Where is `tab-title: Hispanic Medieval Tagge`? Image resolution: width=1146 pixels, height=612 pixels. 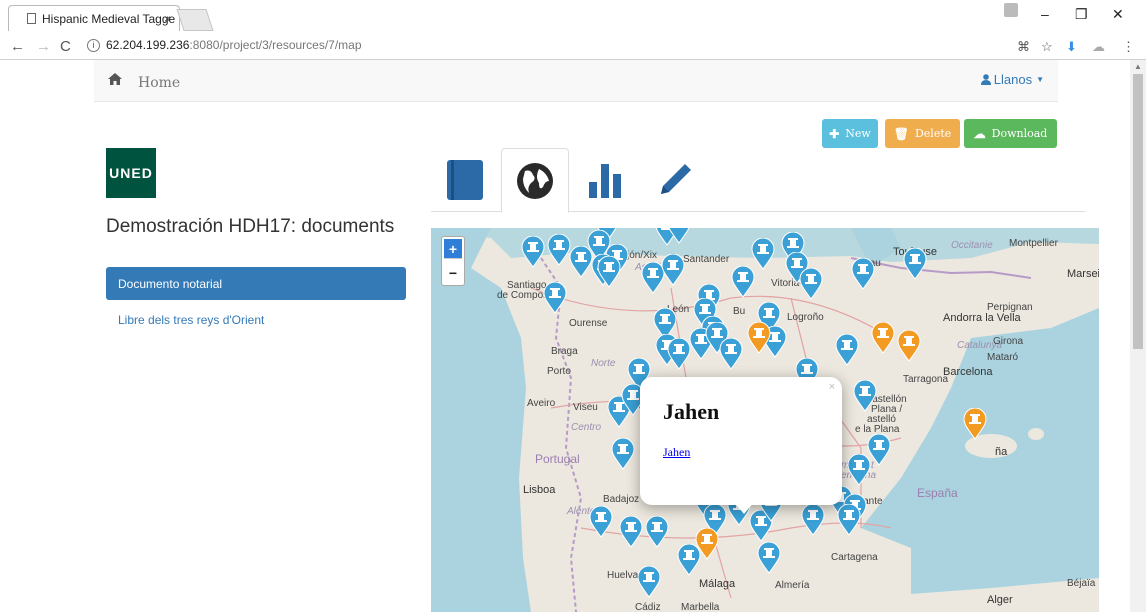 tab-title: Hispanic Medieval Tagge is located at coordinates (109, 18).